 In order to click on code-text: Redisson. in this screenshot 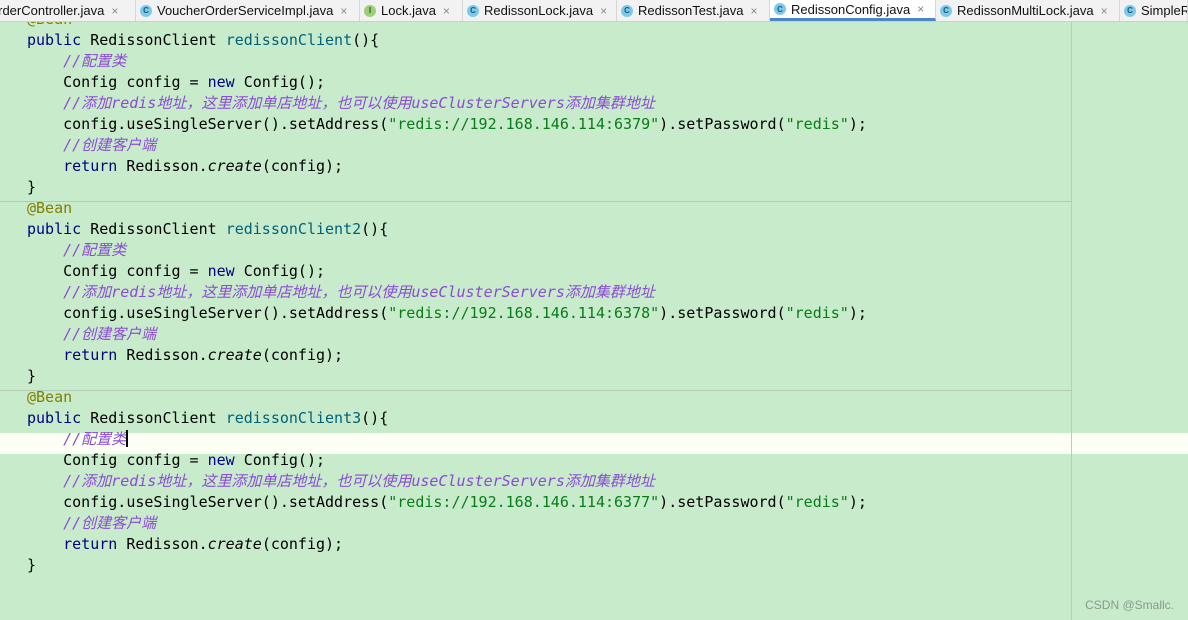, I will do `click(162, 544)`.